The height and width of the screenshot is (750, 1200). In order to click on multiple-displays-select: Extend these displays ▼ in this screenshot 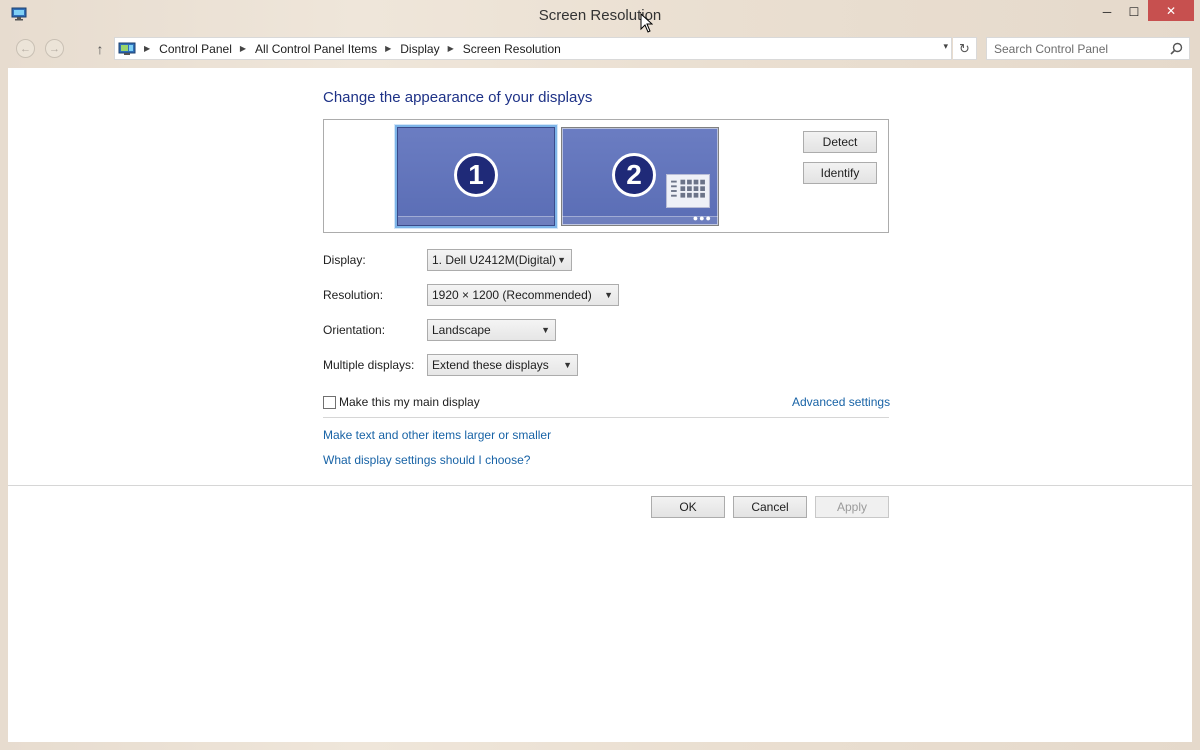, I will do `click(502, 365)`.